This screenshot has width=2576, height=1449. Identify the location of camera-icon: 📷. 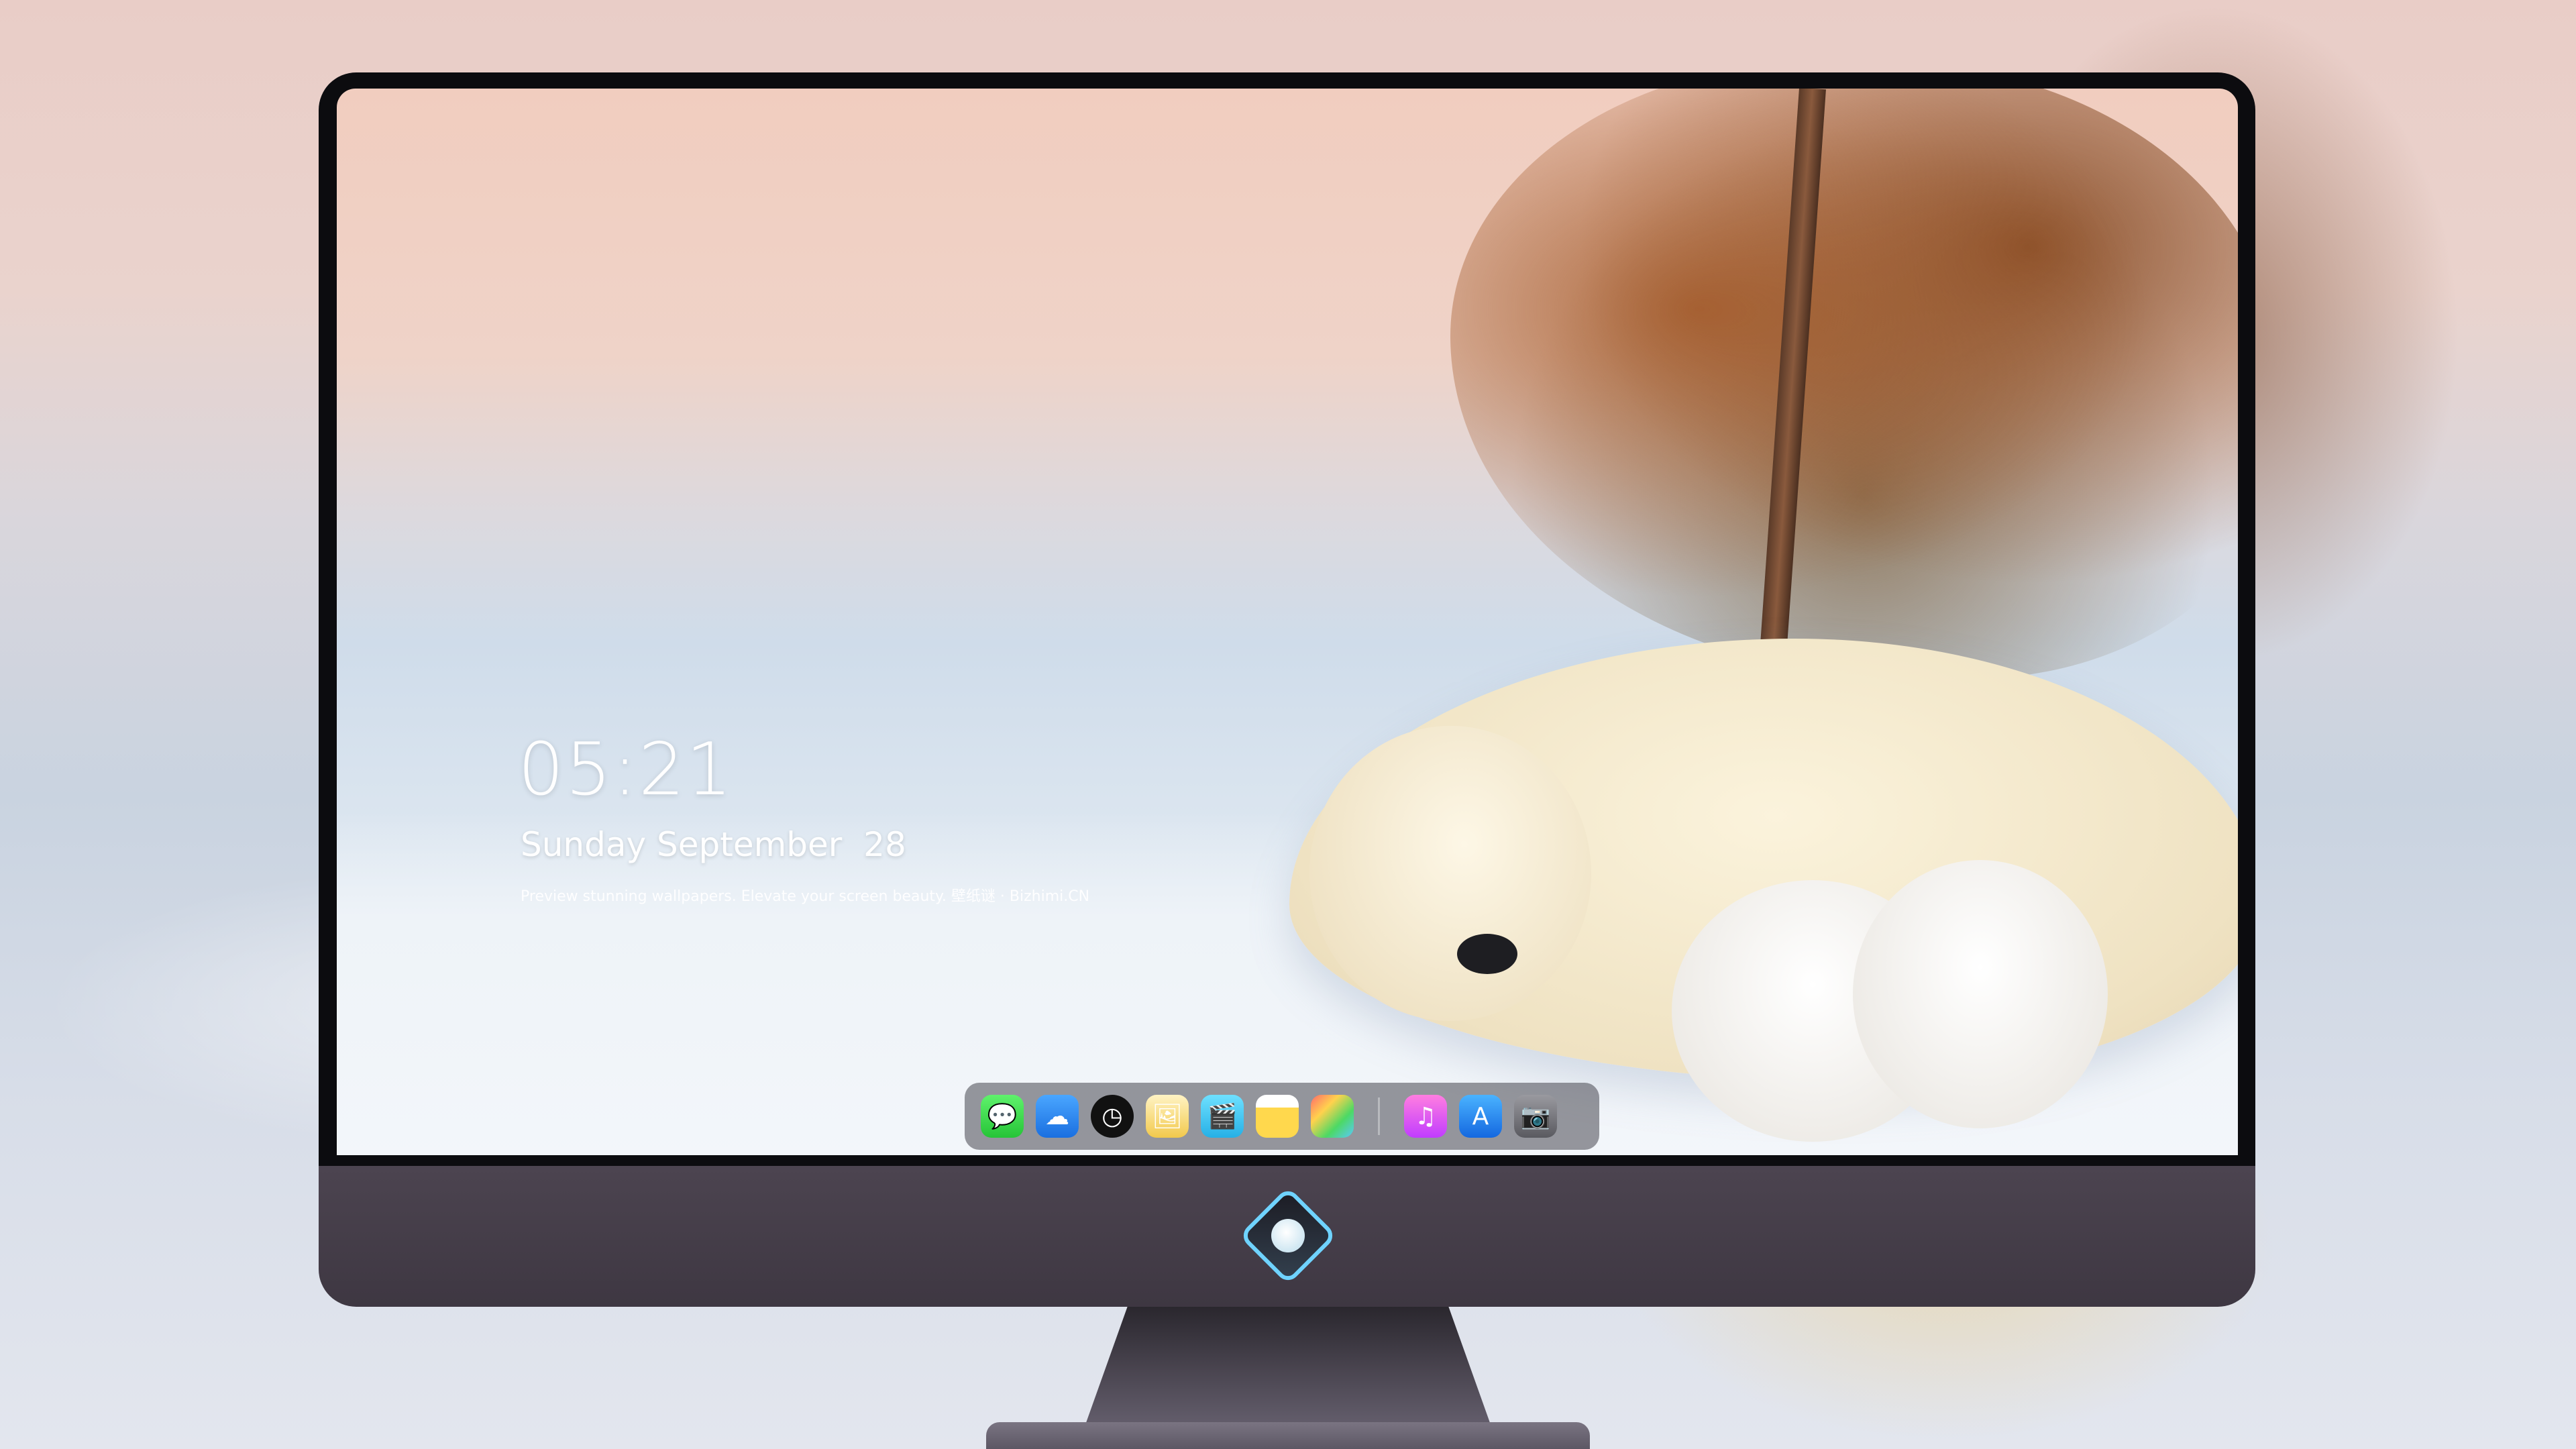
(1535, 1116).